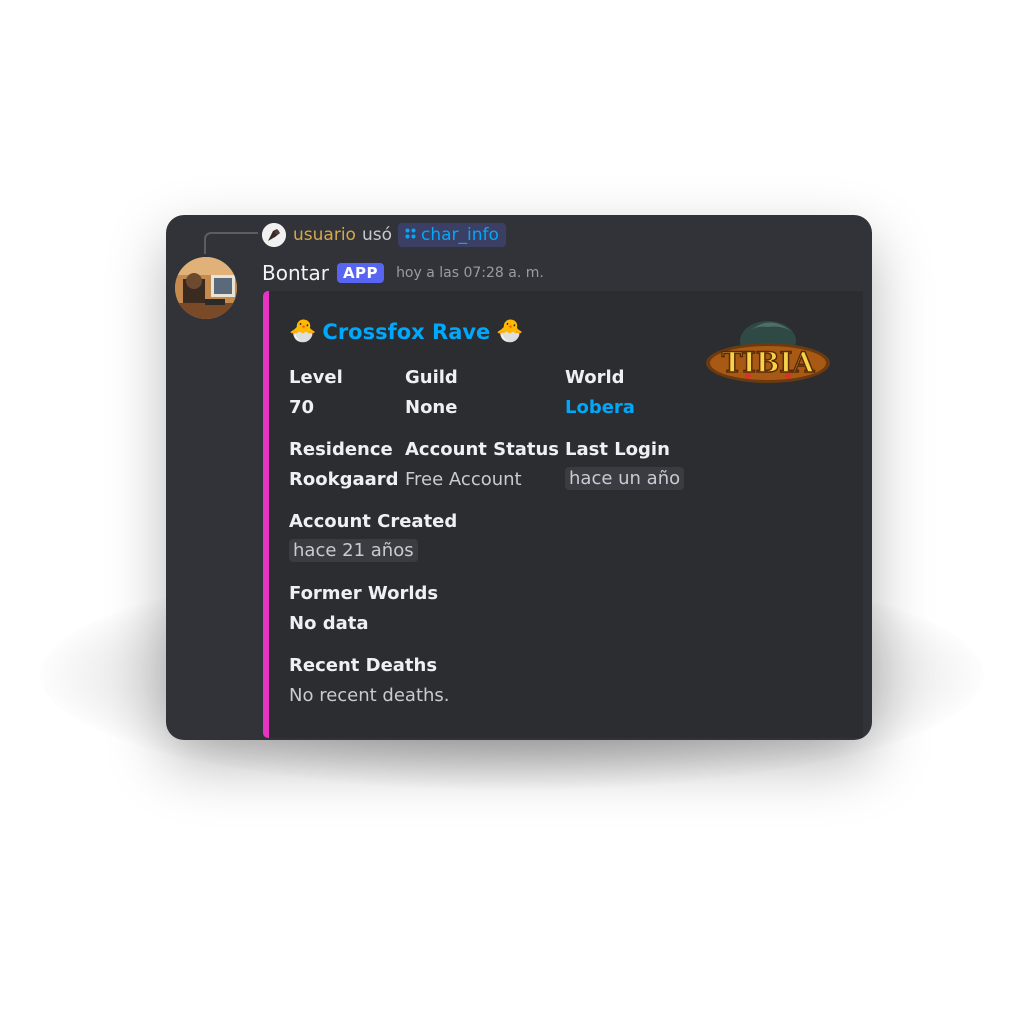 This screenshot has height=1024, width=1024. I want to click on slash-command-icon, so click(410, 235).